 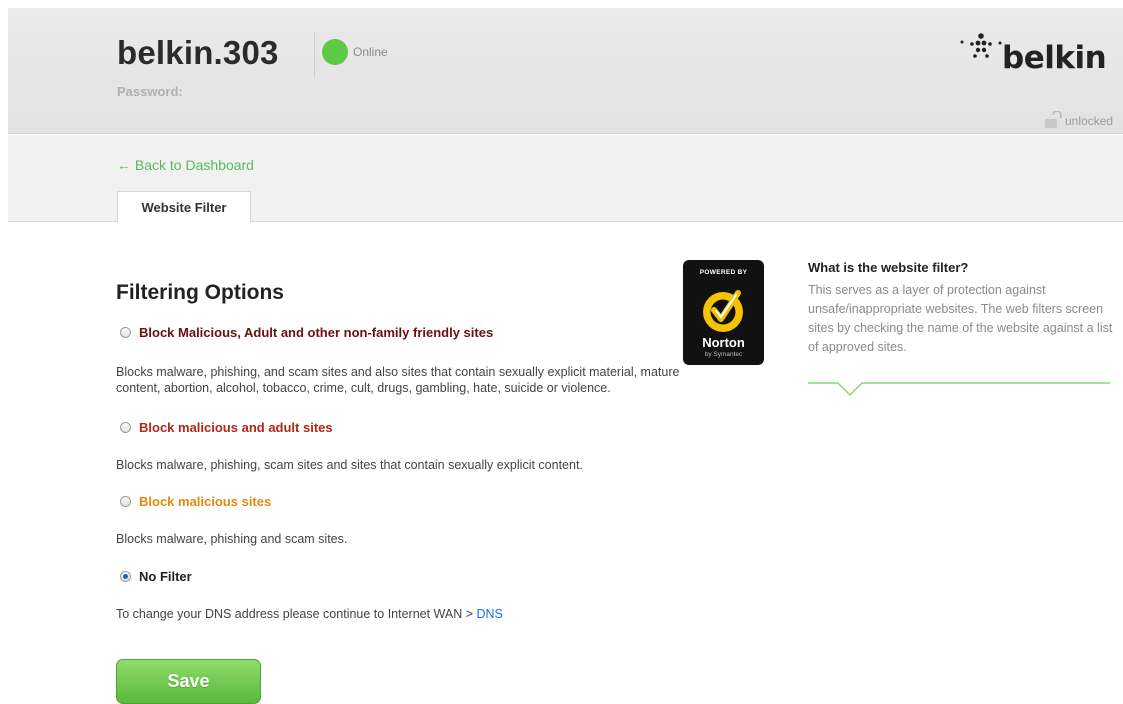 I want to click on dns-link: DNS, so click(x=490, y=614).